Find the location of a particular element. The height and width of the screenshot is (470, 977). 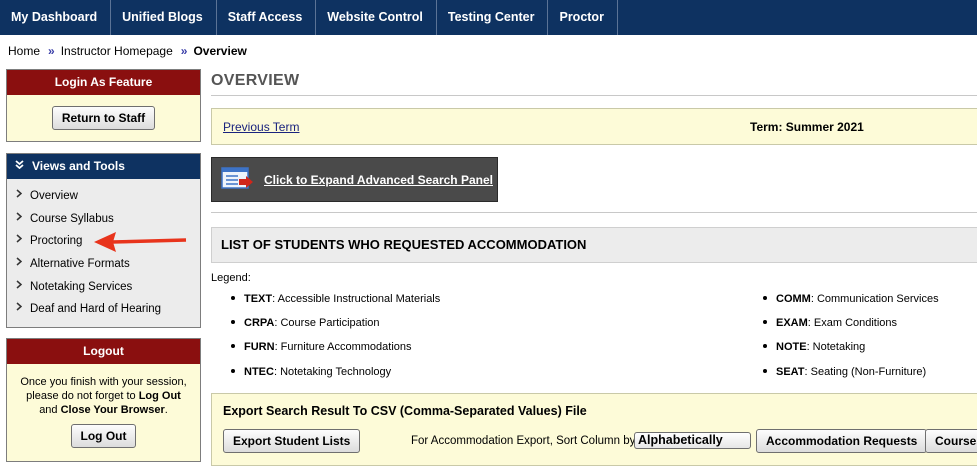

legend-item: CRPA: Course Participation is located at coordinates (305, 323).